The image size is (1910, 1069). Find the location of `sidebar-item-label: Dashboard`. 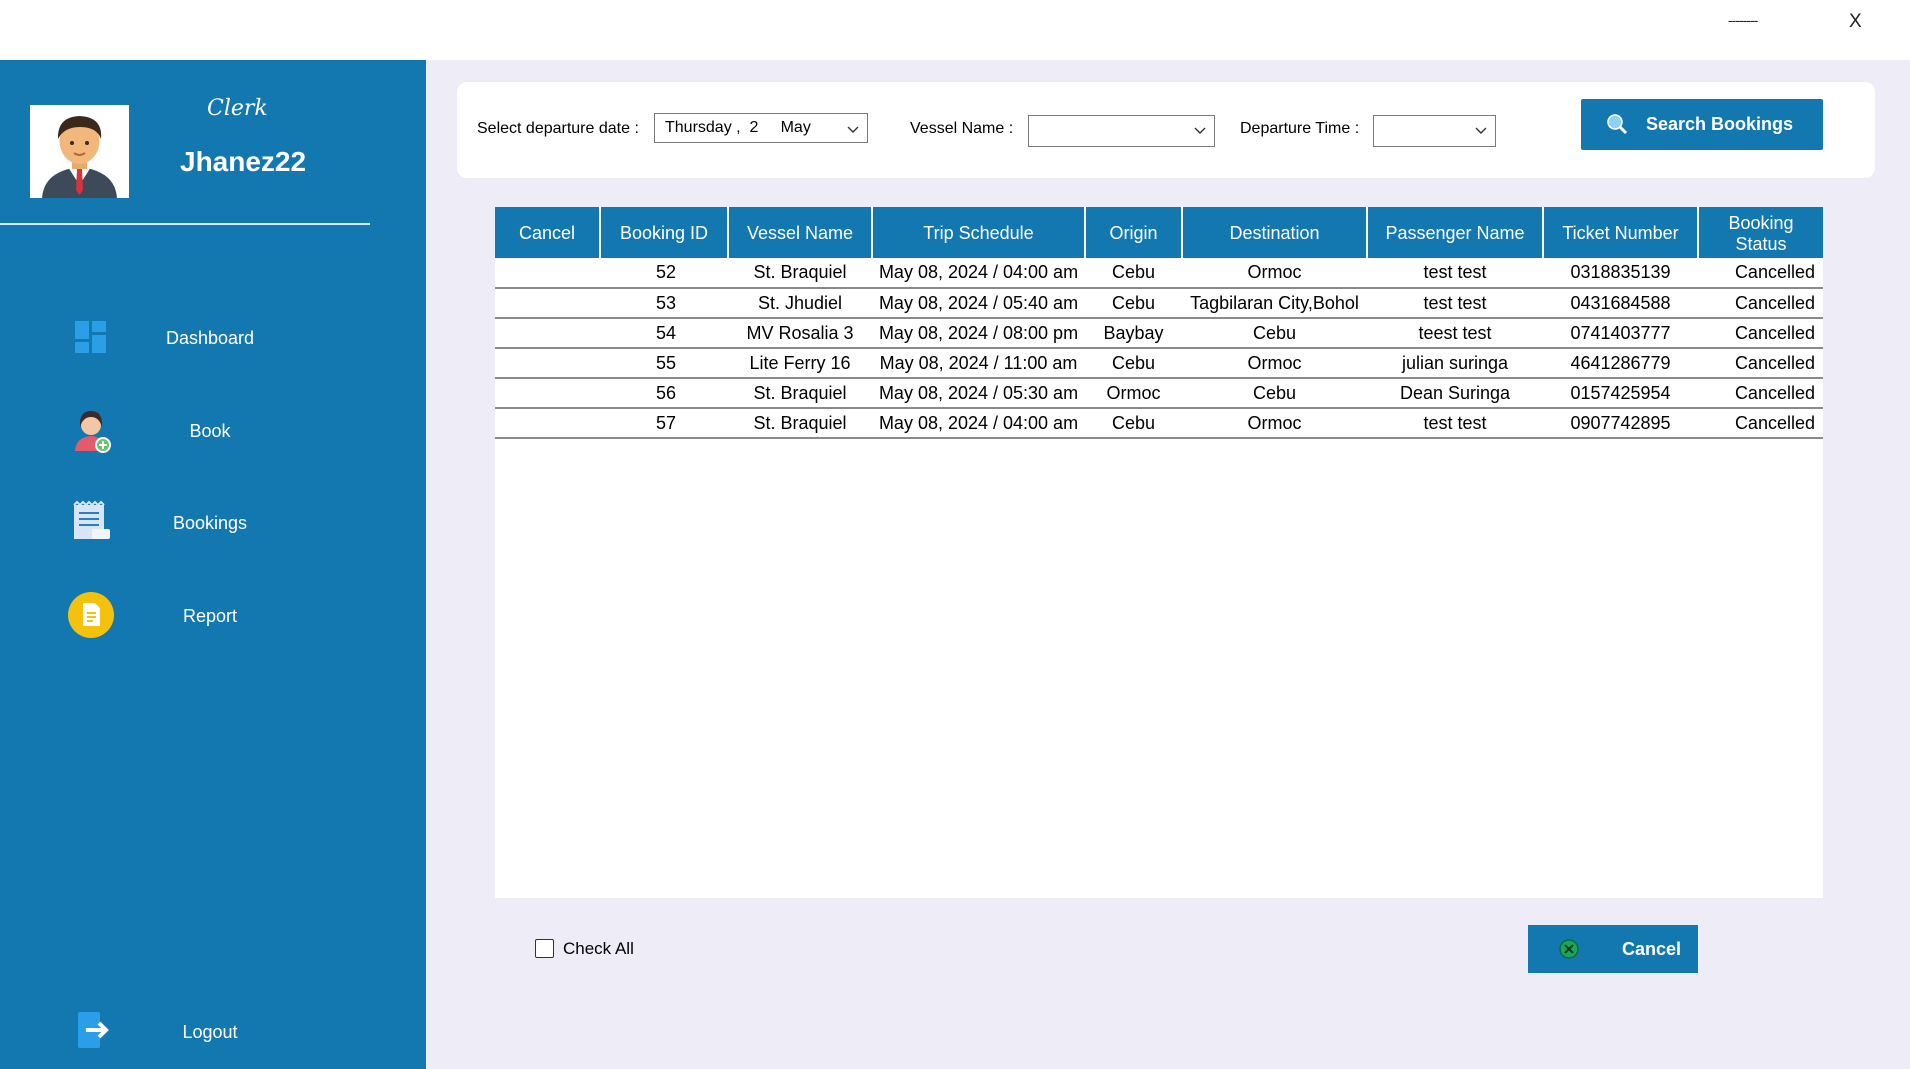

sidebar-item-label: Dashboard is located at coordinates (210, 338).